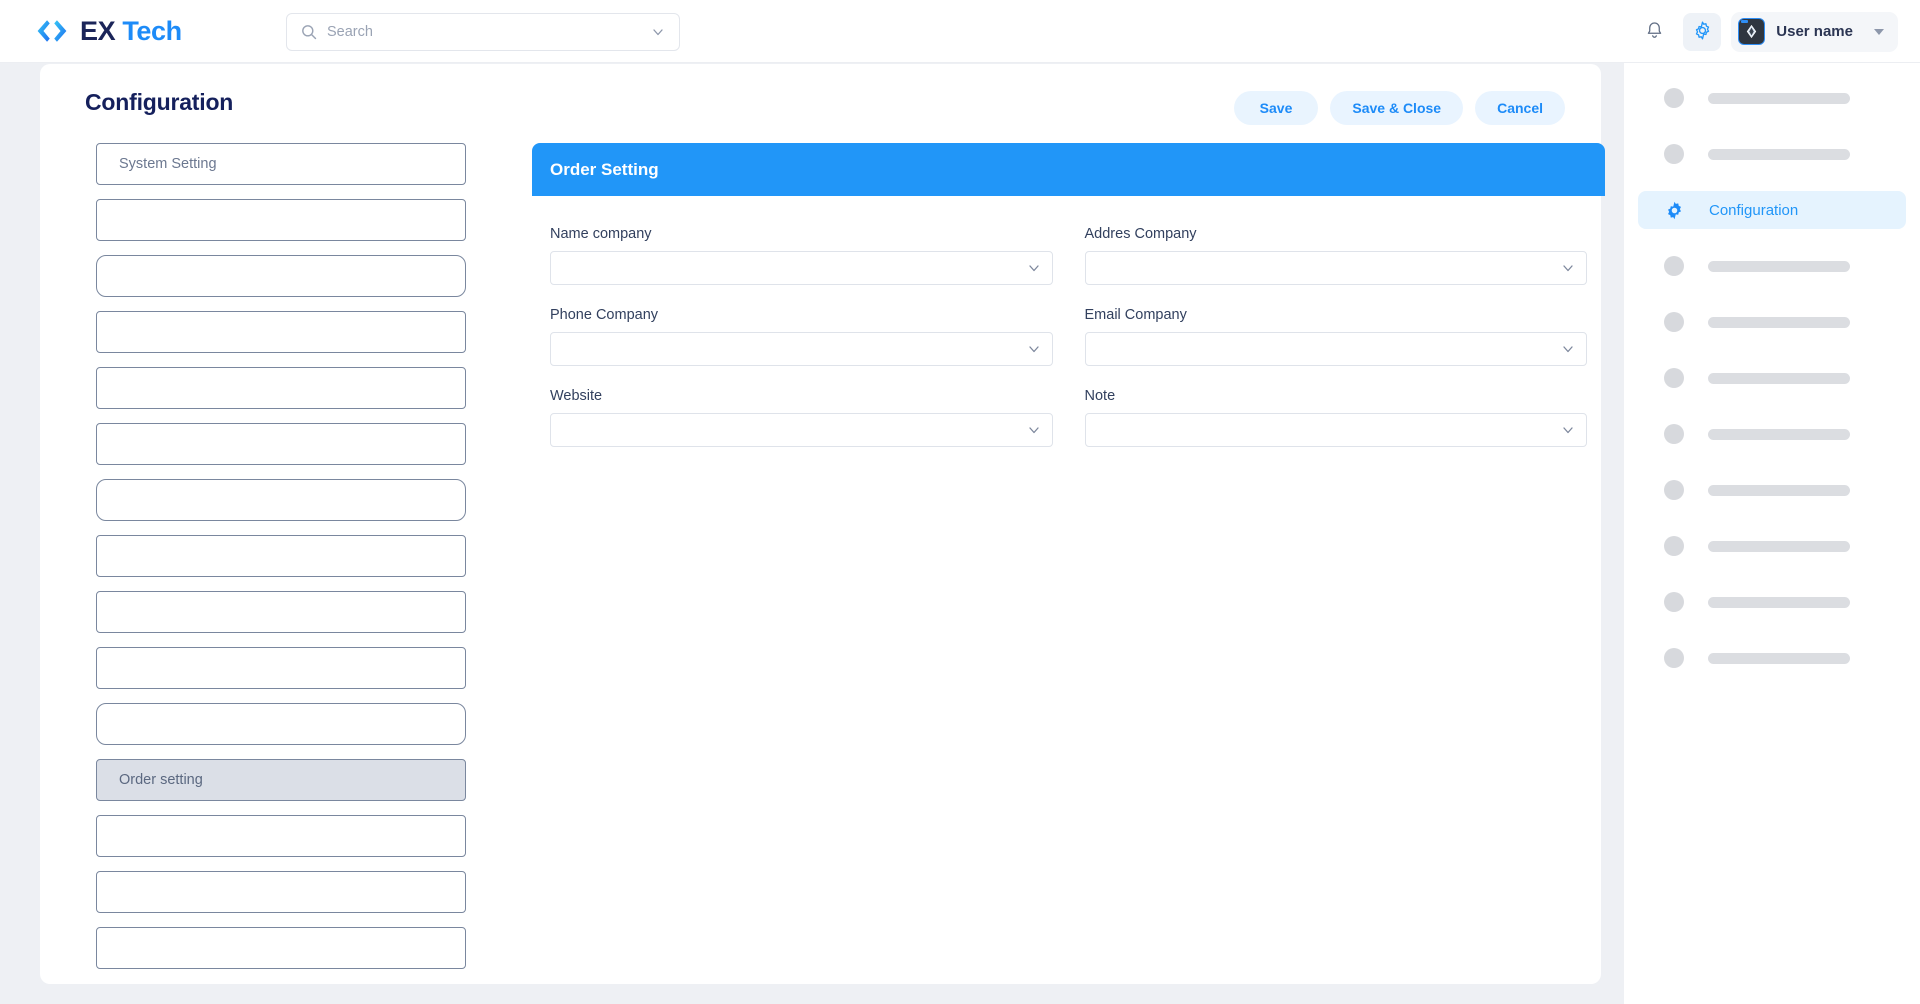 Image resolution: width=1920 pixels, height=1004 pixels. I want to click on note-select, so click(1335, 430).